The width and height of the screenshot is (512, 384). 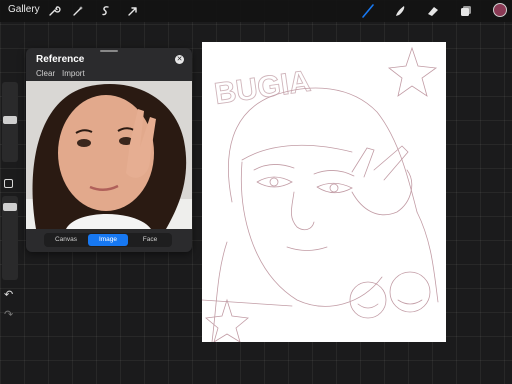 I want to click on tab-image: Image, so click(x=108, y=240).